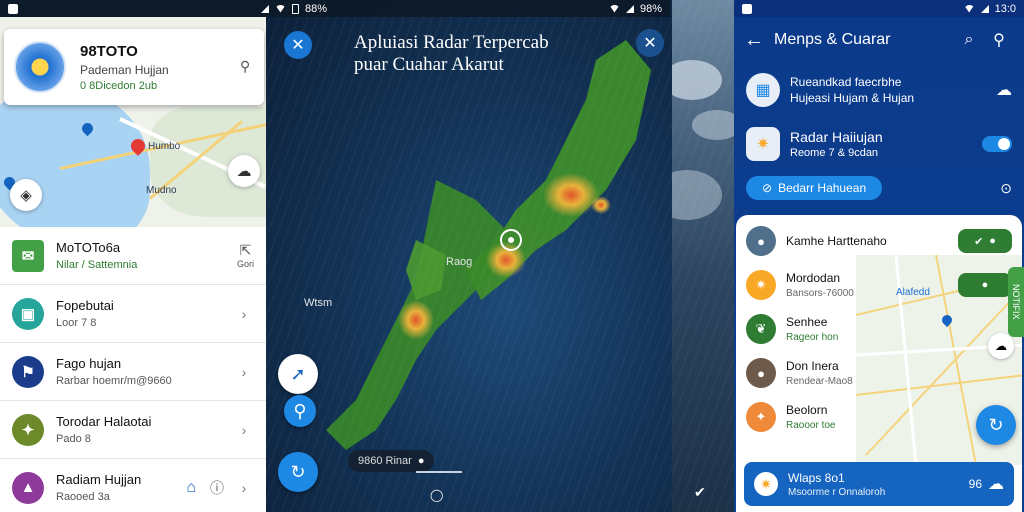 The width and height of the screenshot is (1024, 512). What do you see at coordinates (97, 265) in the screenshot?
I see `list-item-subtitle: Nilar / Sattemnia` at bounding box center [97, 265].